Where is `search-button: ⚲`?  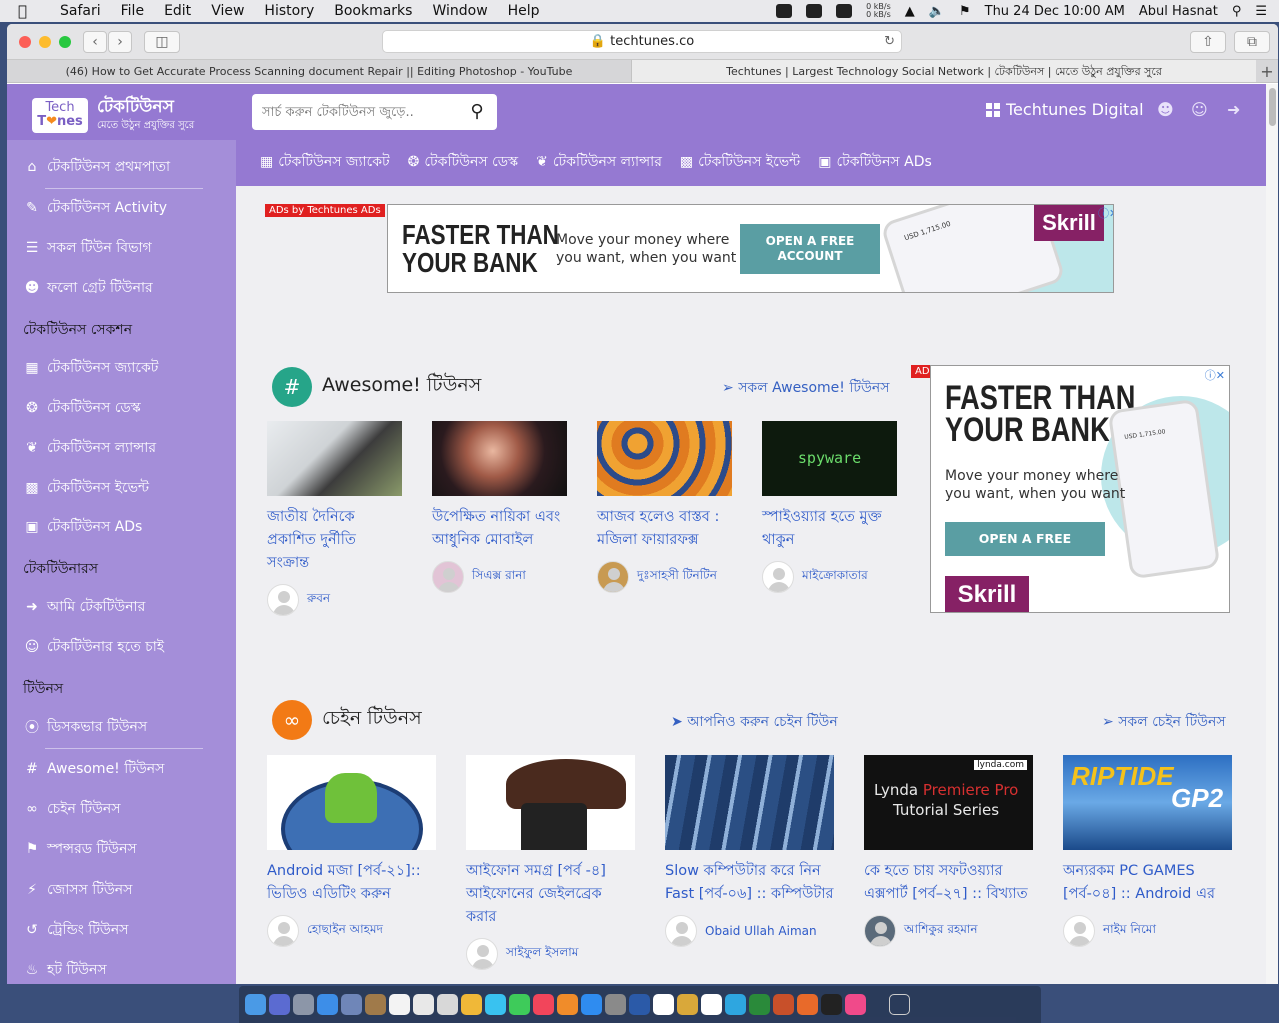 search-button: ⚲ is located at coordinates (477, 112).